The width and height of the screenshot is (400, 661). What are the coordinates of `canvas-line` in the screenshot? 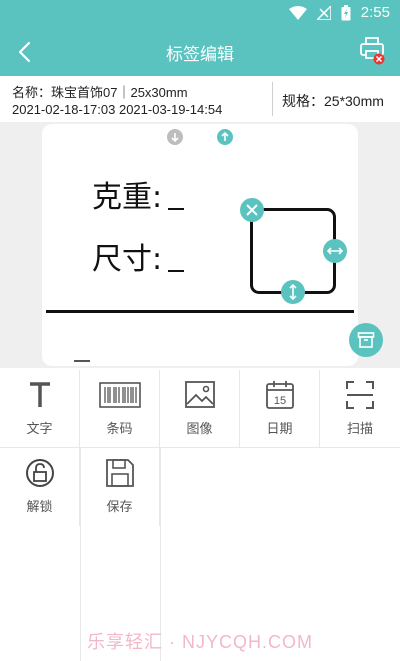 It's located at (200, 311).